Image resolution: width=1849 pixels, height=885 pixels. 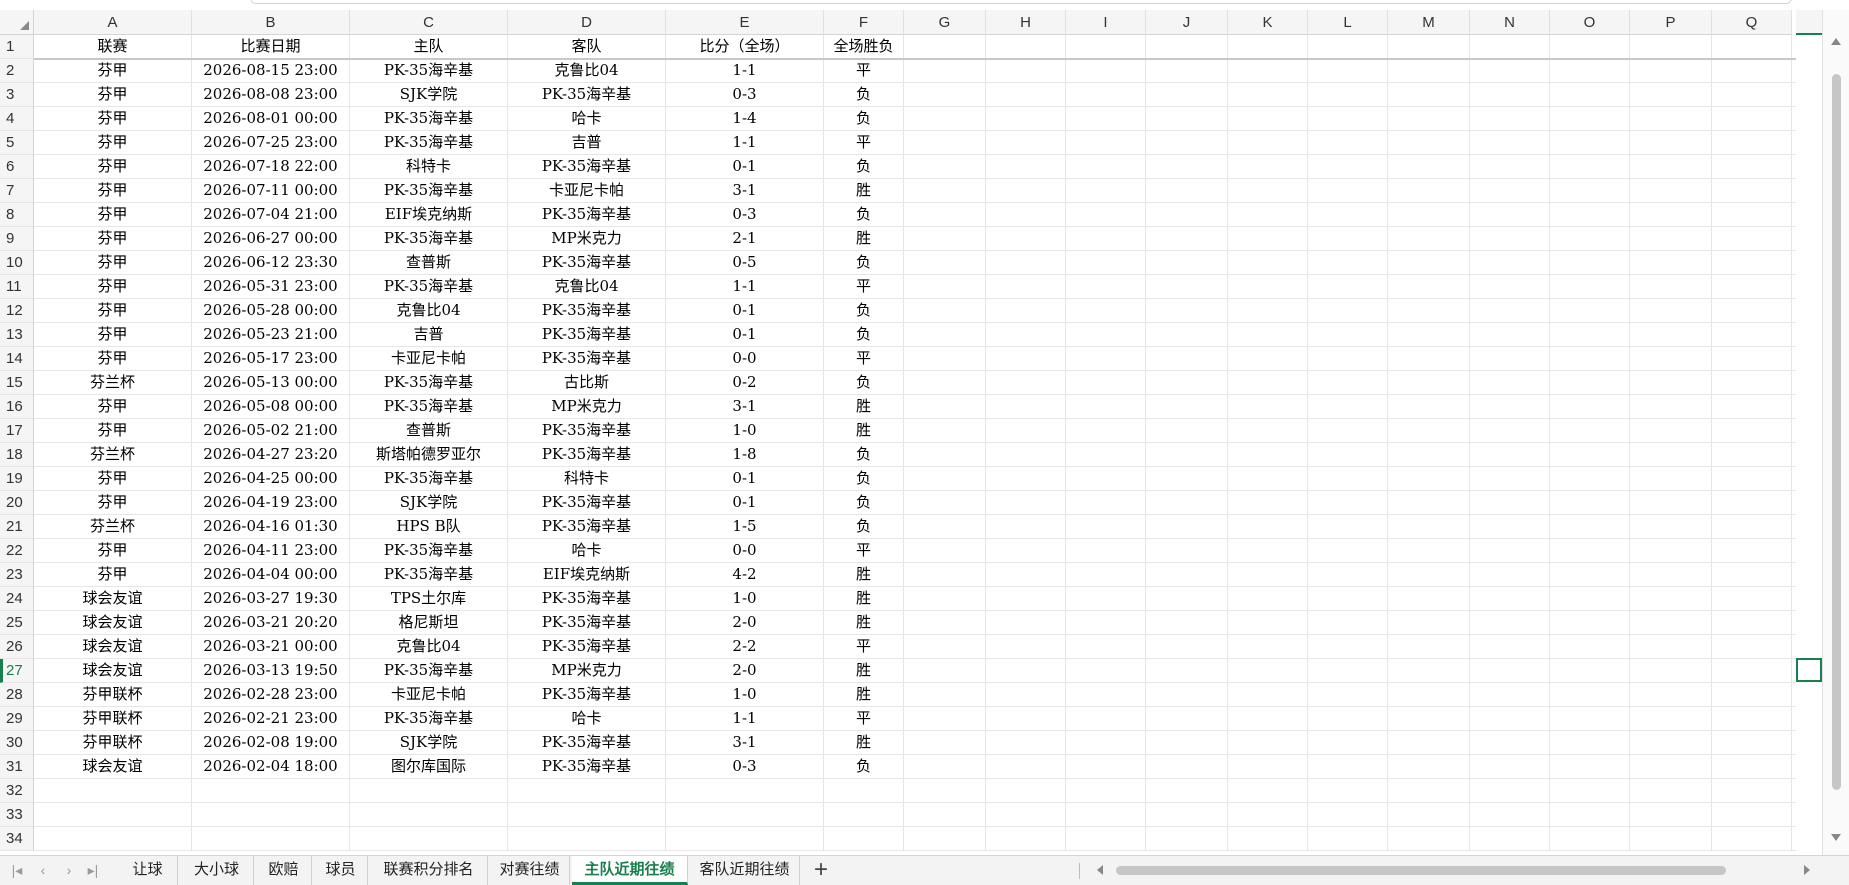 What do you see at coordinates (1752, 215) in the screenshot?
I see `cell-q8` at bounding box center [1752, 215].